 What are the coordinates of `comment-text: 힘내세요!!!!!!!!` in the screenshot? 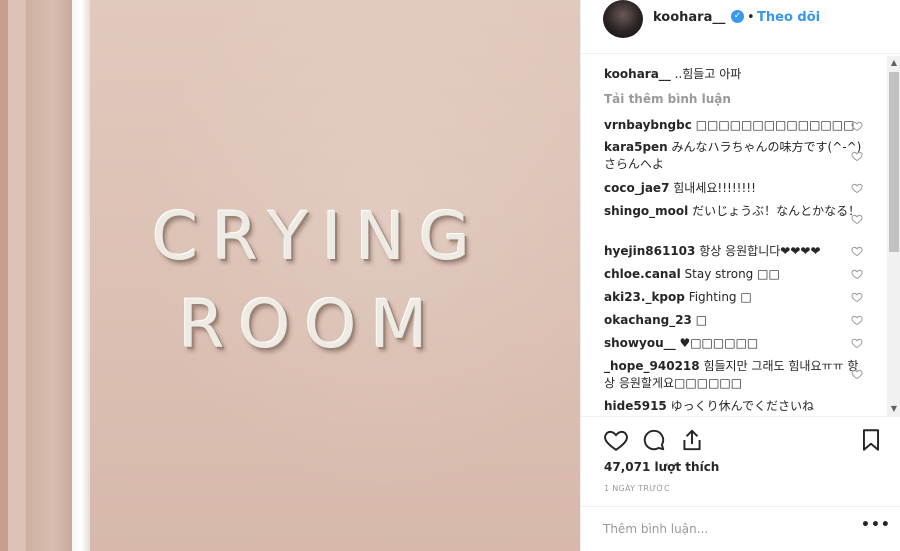 It's located at (714, 188).